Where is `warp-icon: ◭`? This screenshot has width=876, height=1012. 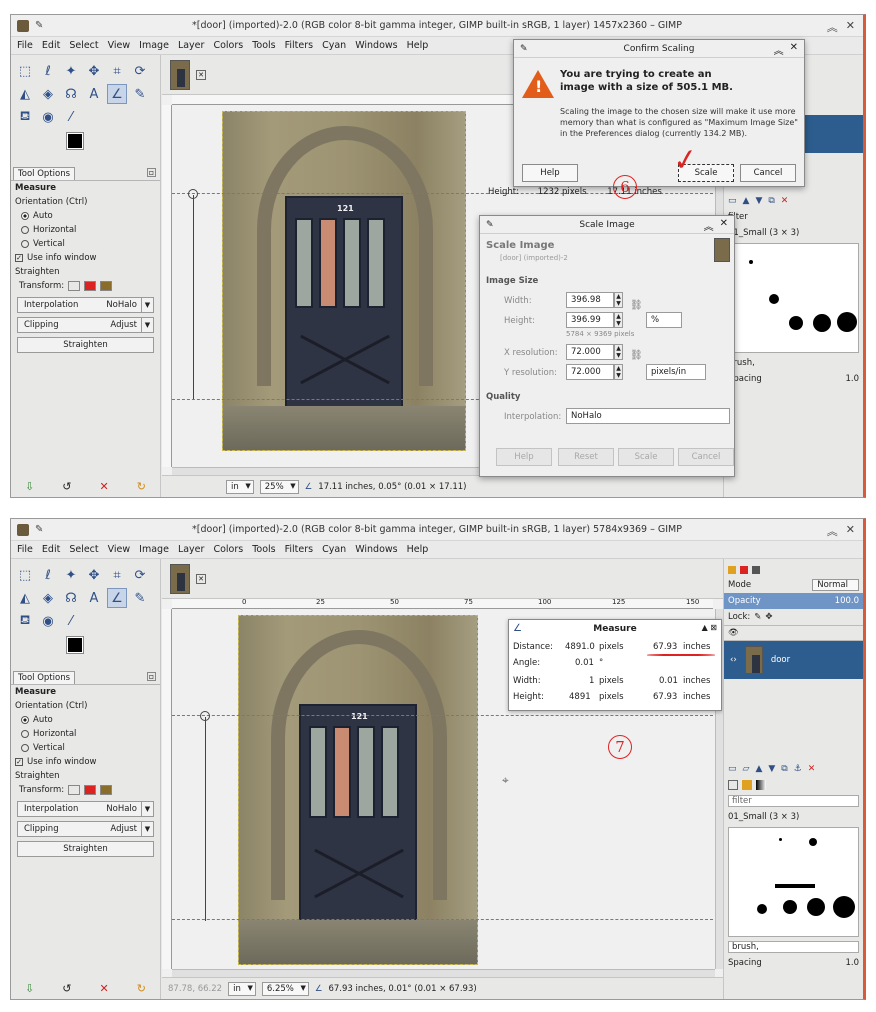
warp-icon: ◭ is located at coordinates (25, 598).